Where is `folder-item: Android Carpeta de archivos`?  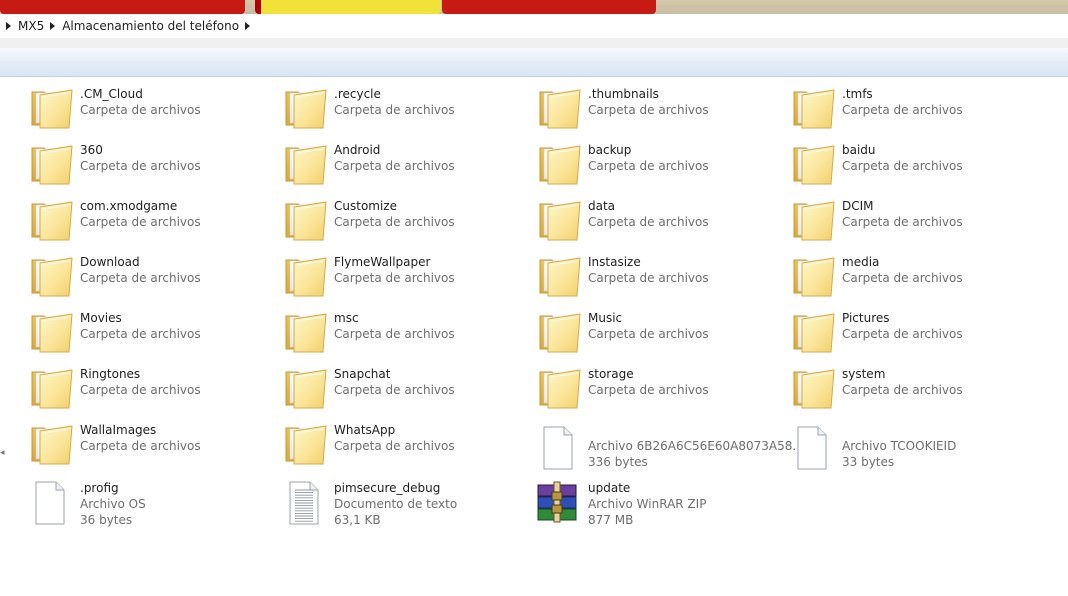 folder-item: Android Carpeta de archivos is located at coordinates (405, 164).